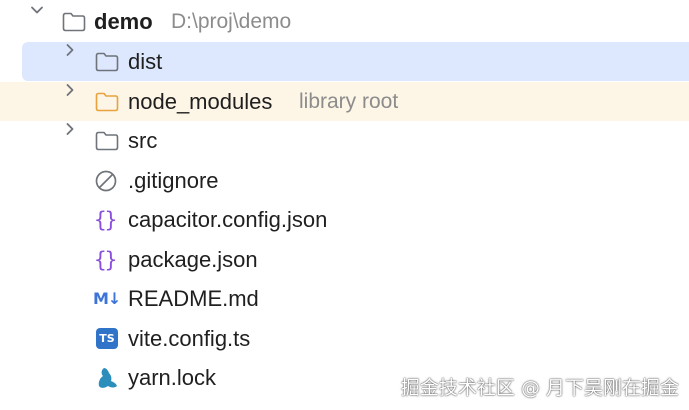  Describe the element at coordinates (355, 61) in the screenshot. I see `tree-row-dist: dist` at that location.